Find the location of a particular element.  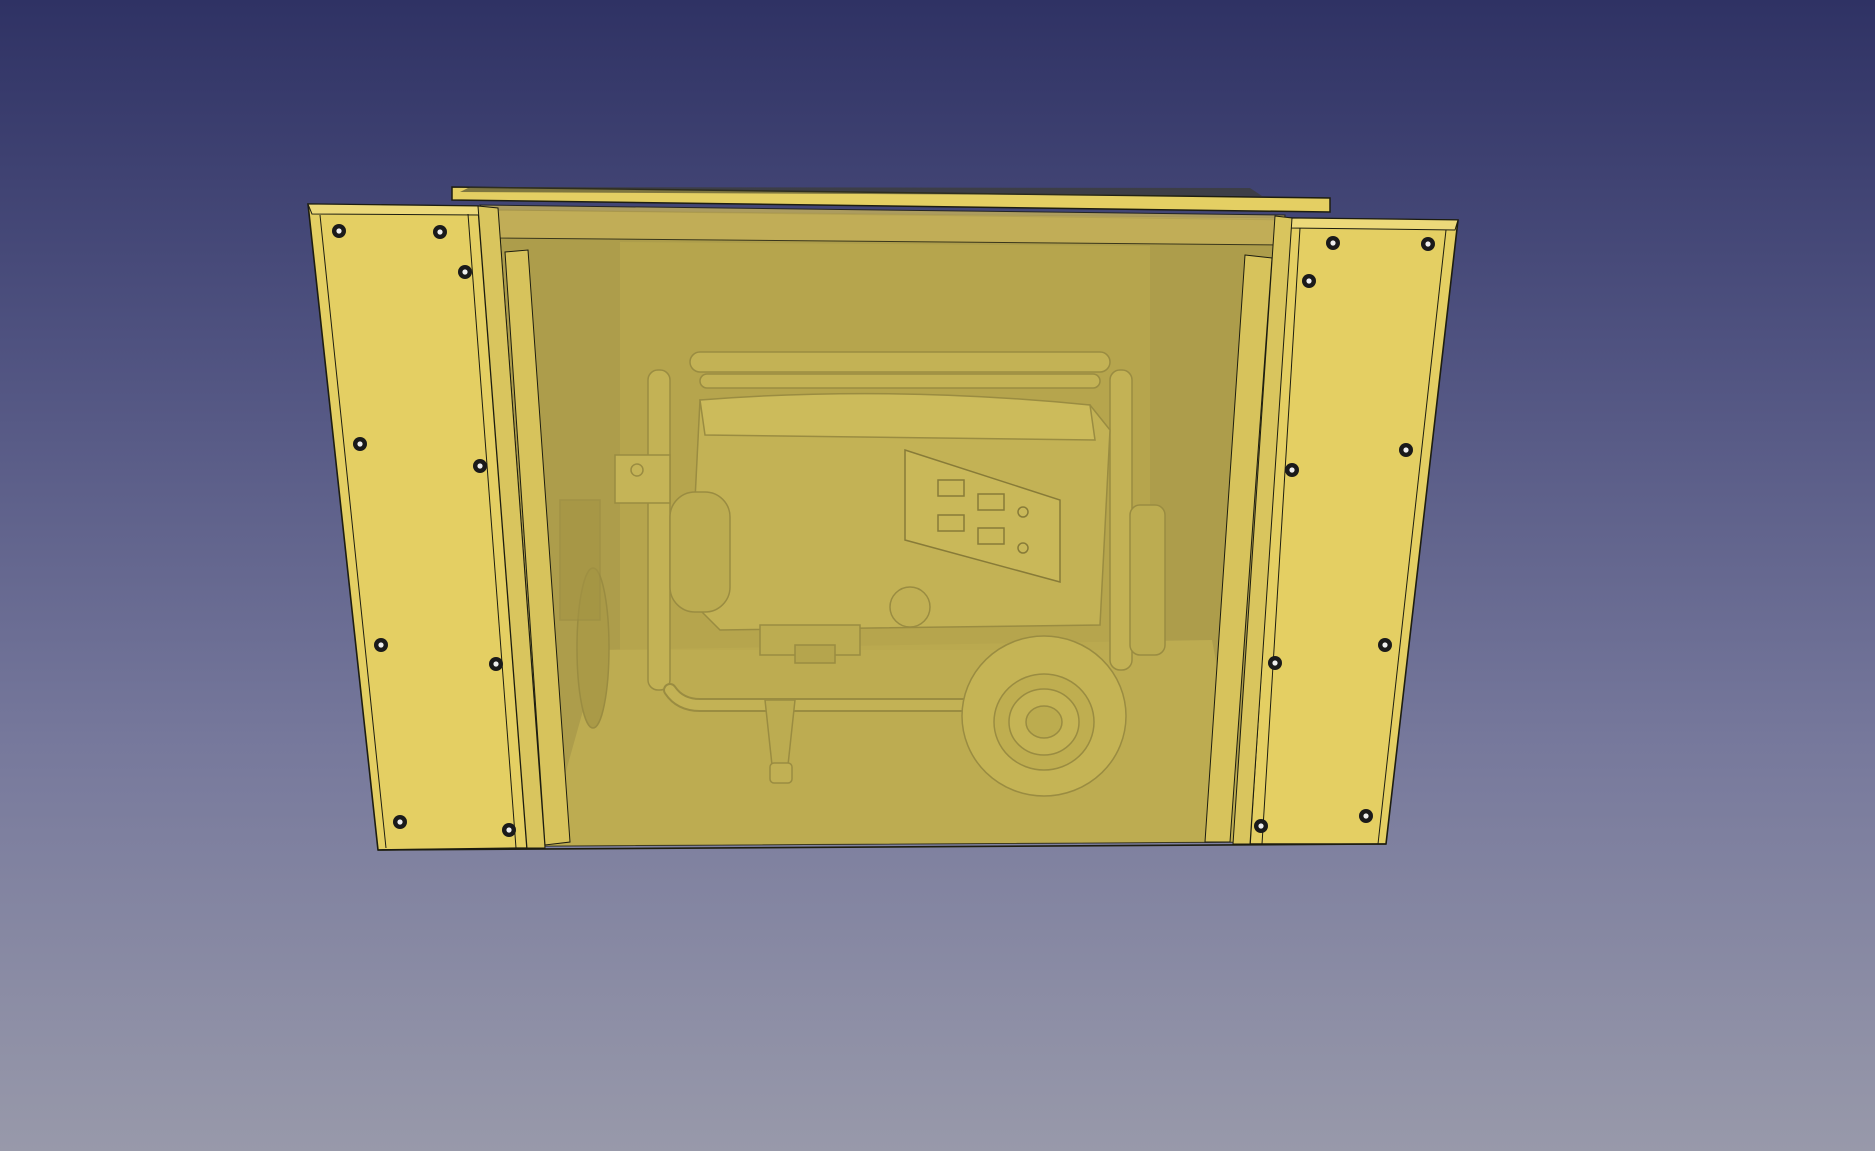

left-side-panel-trim is located at coordinates (394, 209).